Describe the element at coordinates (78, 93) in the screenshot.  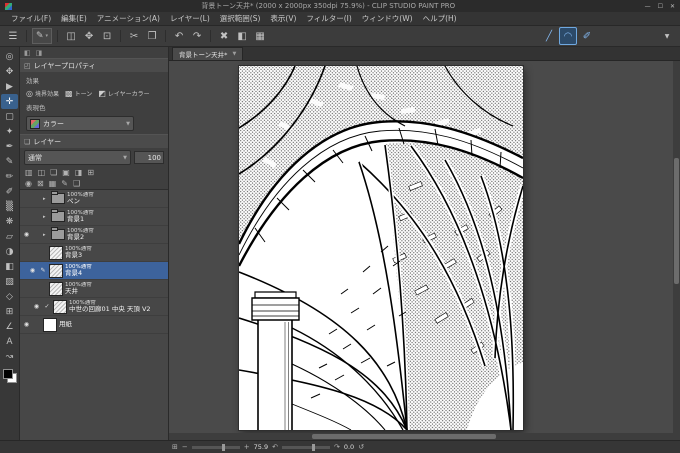
I see `tone-effect-button: ▩ トーン` at that location.